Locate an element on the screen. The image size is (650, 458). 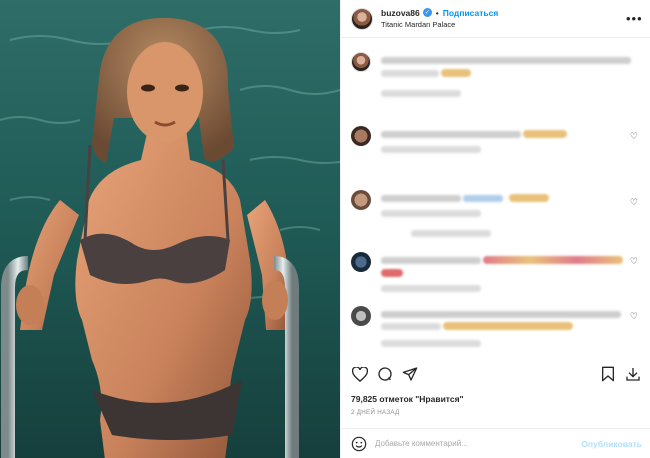
share-icon is located at coordinates (410, 374).